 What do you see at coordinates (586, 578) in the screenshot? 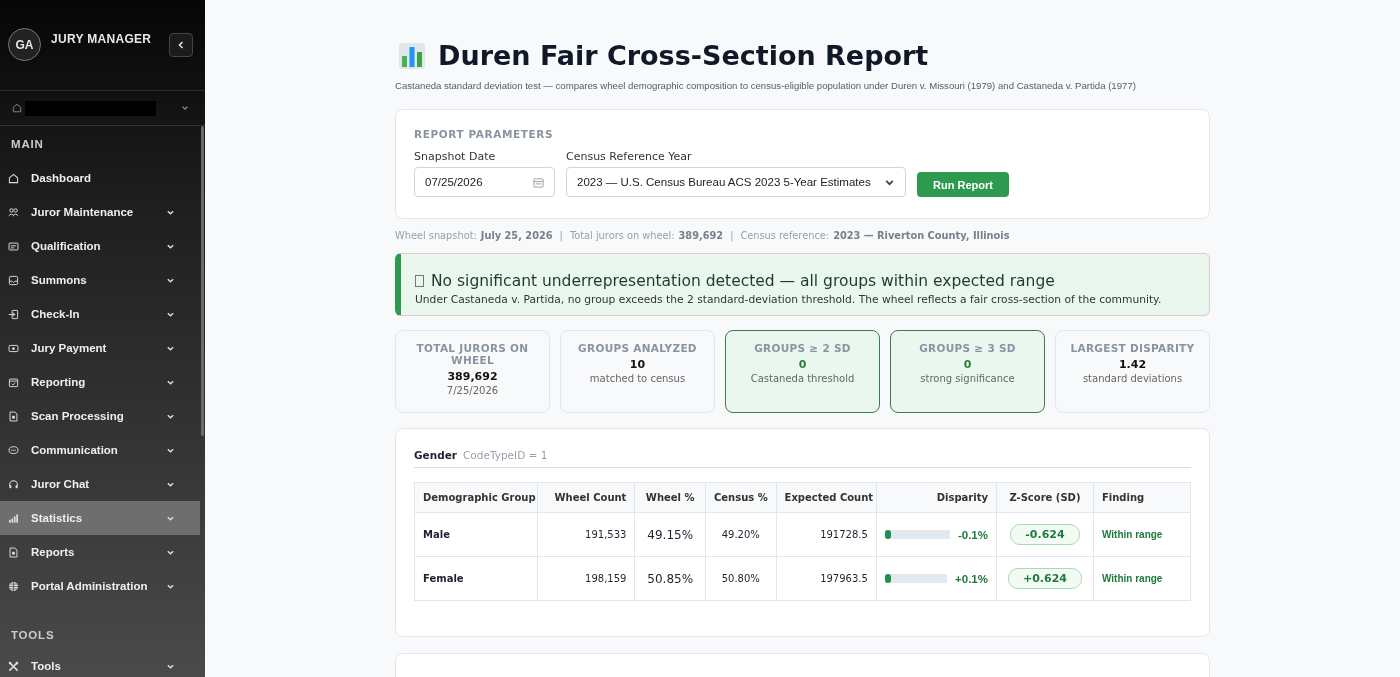
I see `table-cell: 198,159` at bounding box center [586, 578].